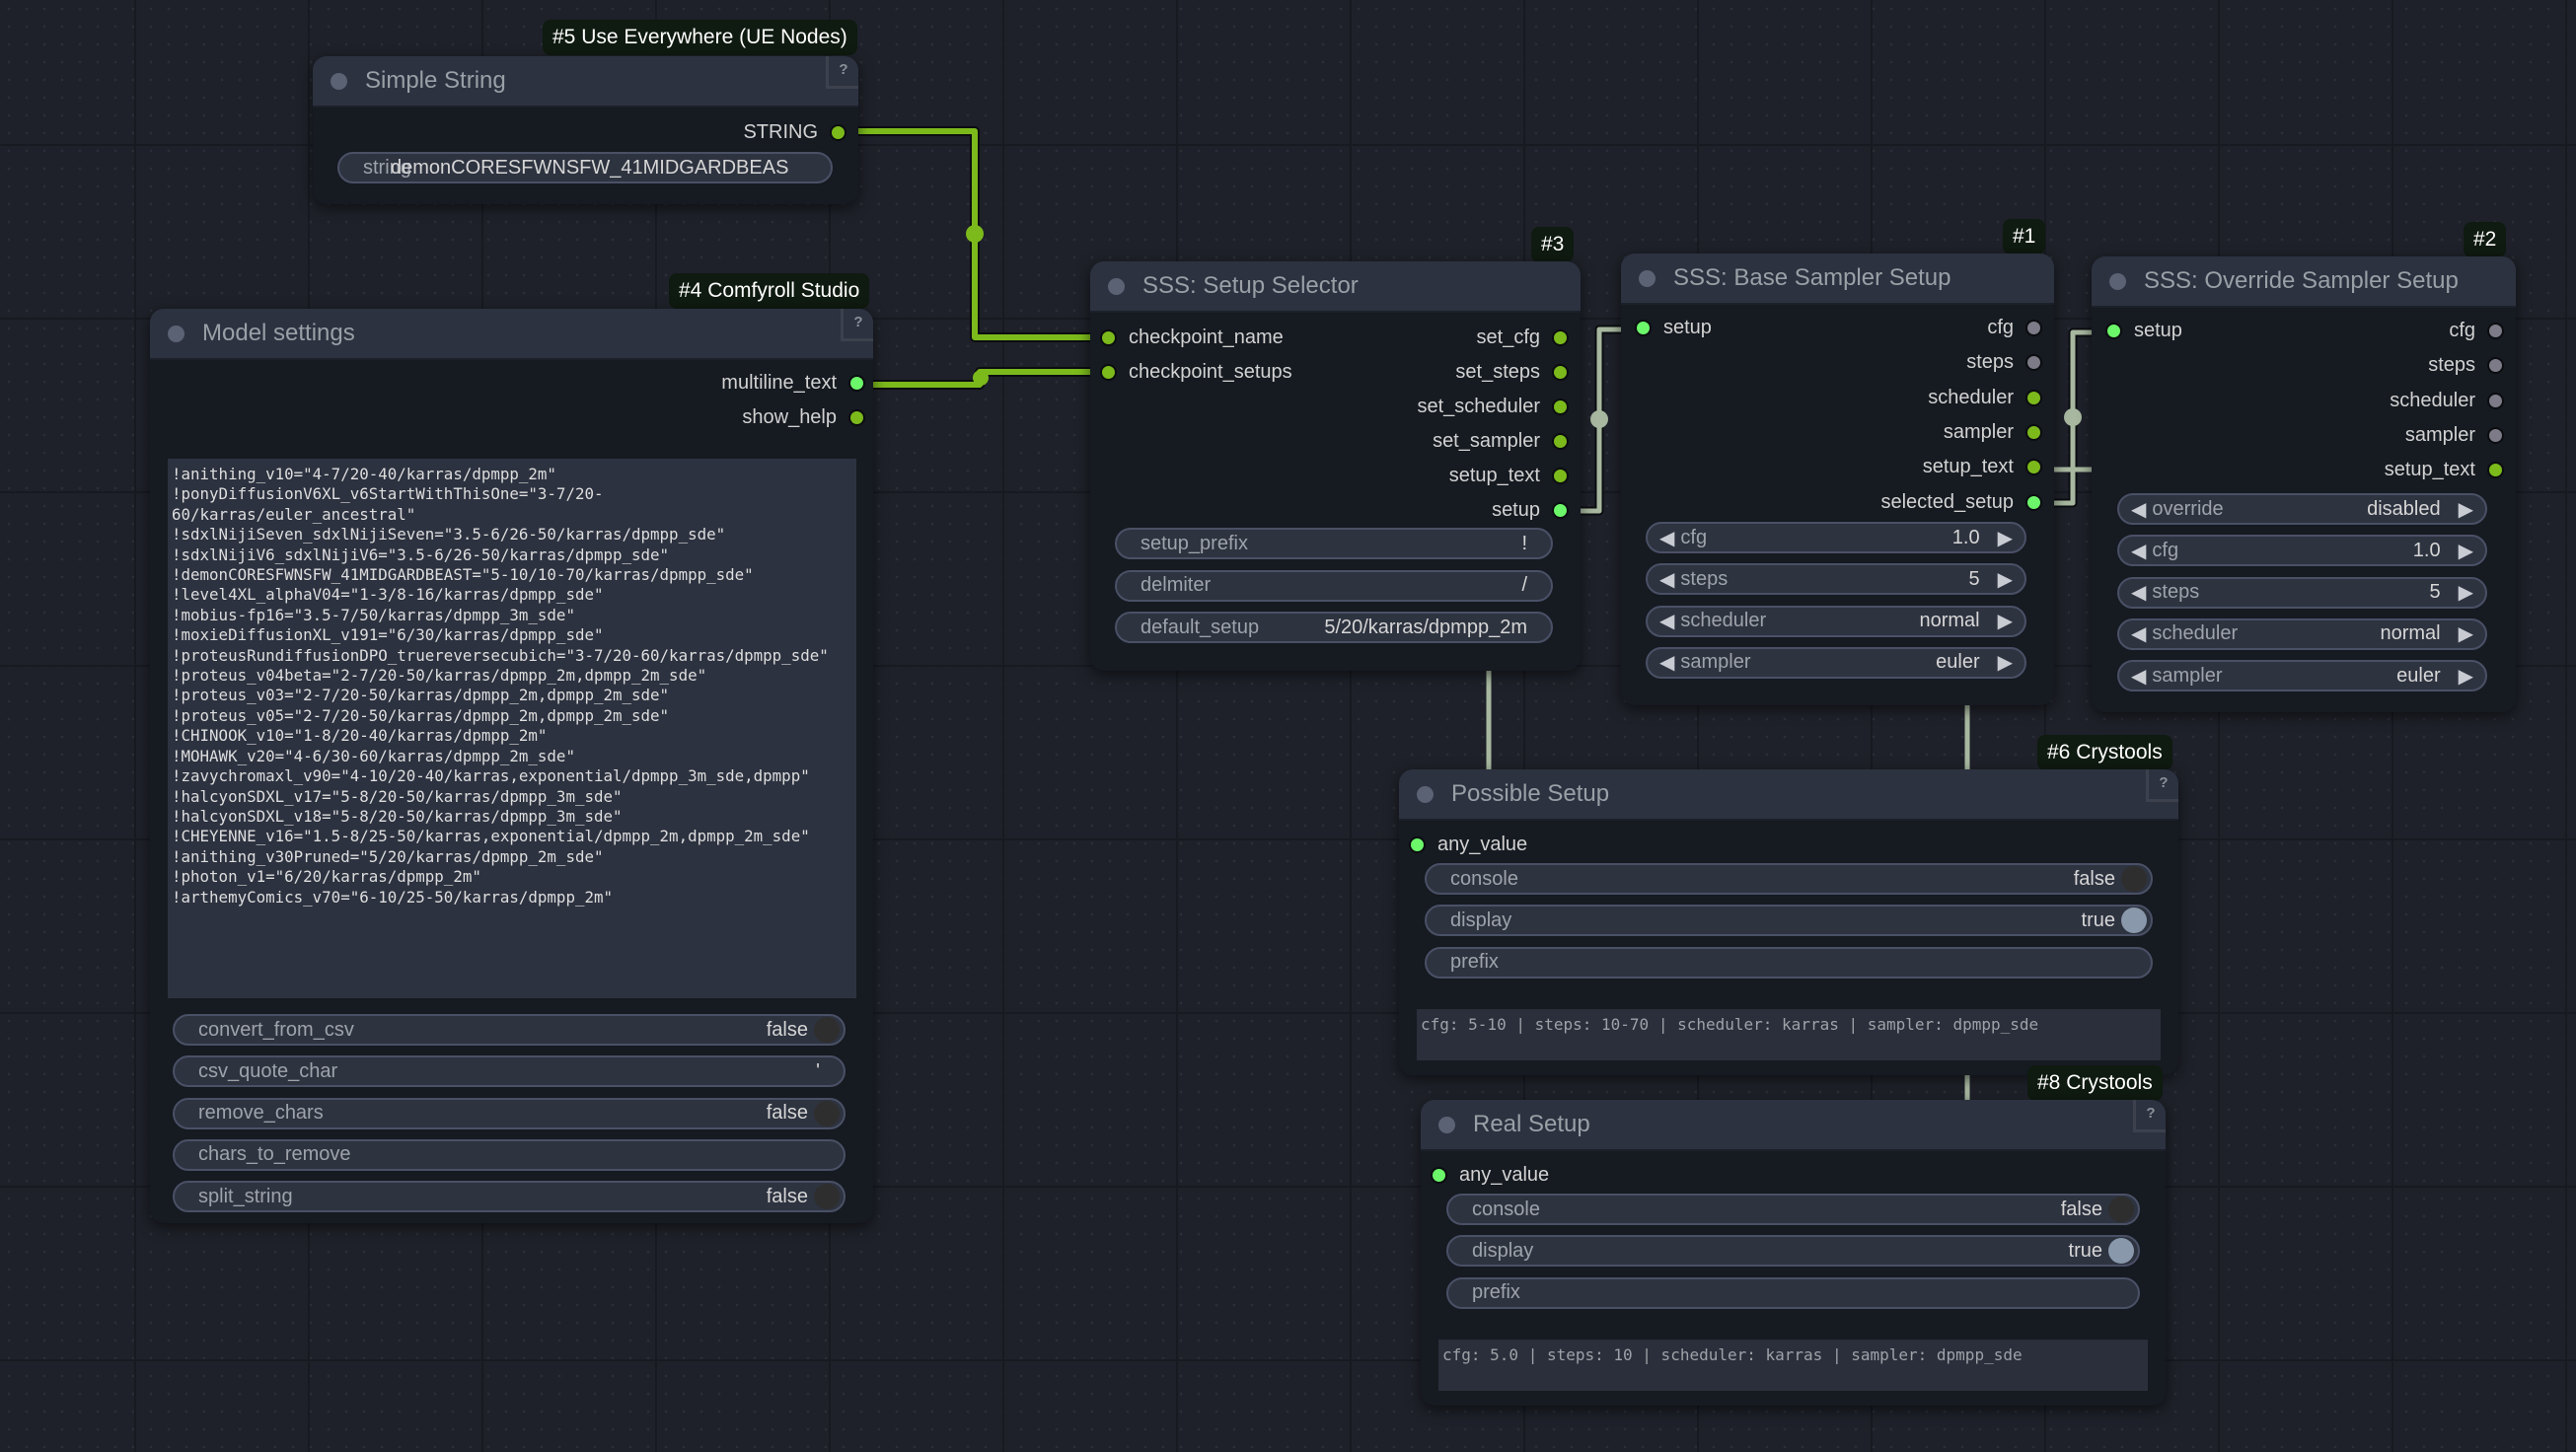 This screenshot has width=2576, height=1452. What do you see at coordinates (1335, 287) in the screenshot?
I see `node-header: SSS: Setup Selector` at bounding box center [1335, 287].